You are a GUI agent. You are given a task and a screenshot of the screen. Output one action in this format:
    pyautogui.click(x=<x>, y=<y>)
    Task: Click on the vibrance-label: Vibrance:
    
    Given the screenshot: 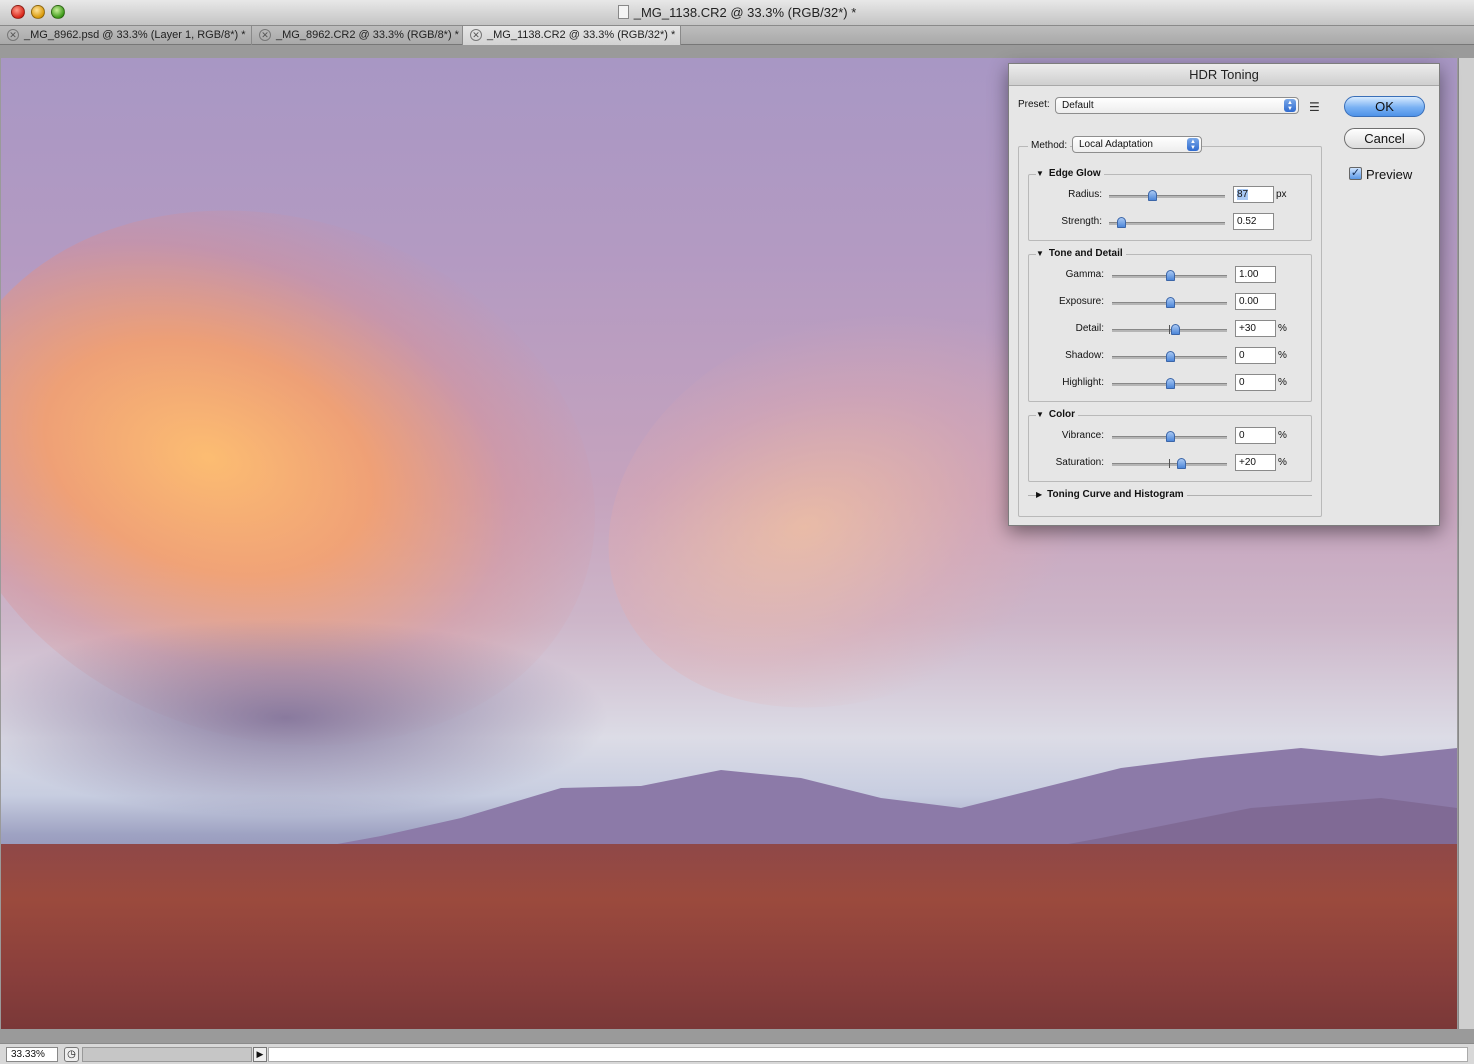 What is the action you would take?
    pyautogui.click(x=1082, y=435)
    